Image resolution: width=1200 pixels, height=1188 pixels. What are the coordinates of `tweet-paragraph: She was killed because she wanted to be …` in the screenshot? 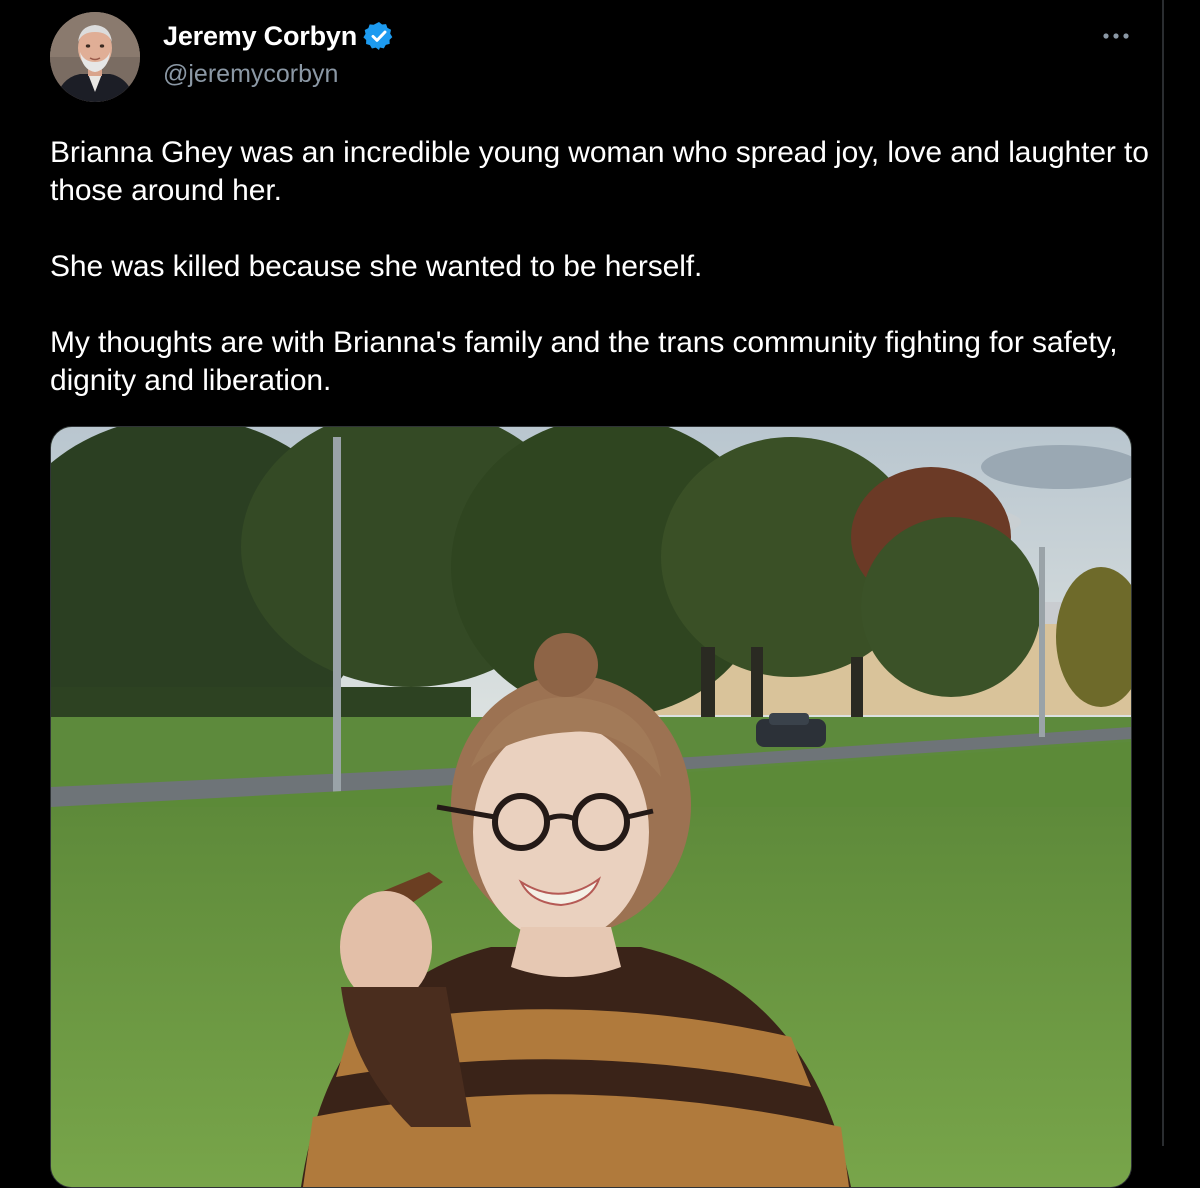 It's located at (376, 266).